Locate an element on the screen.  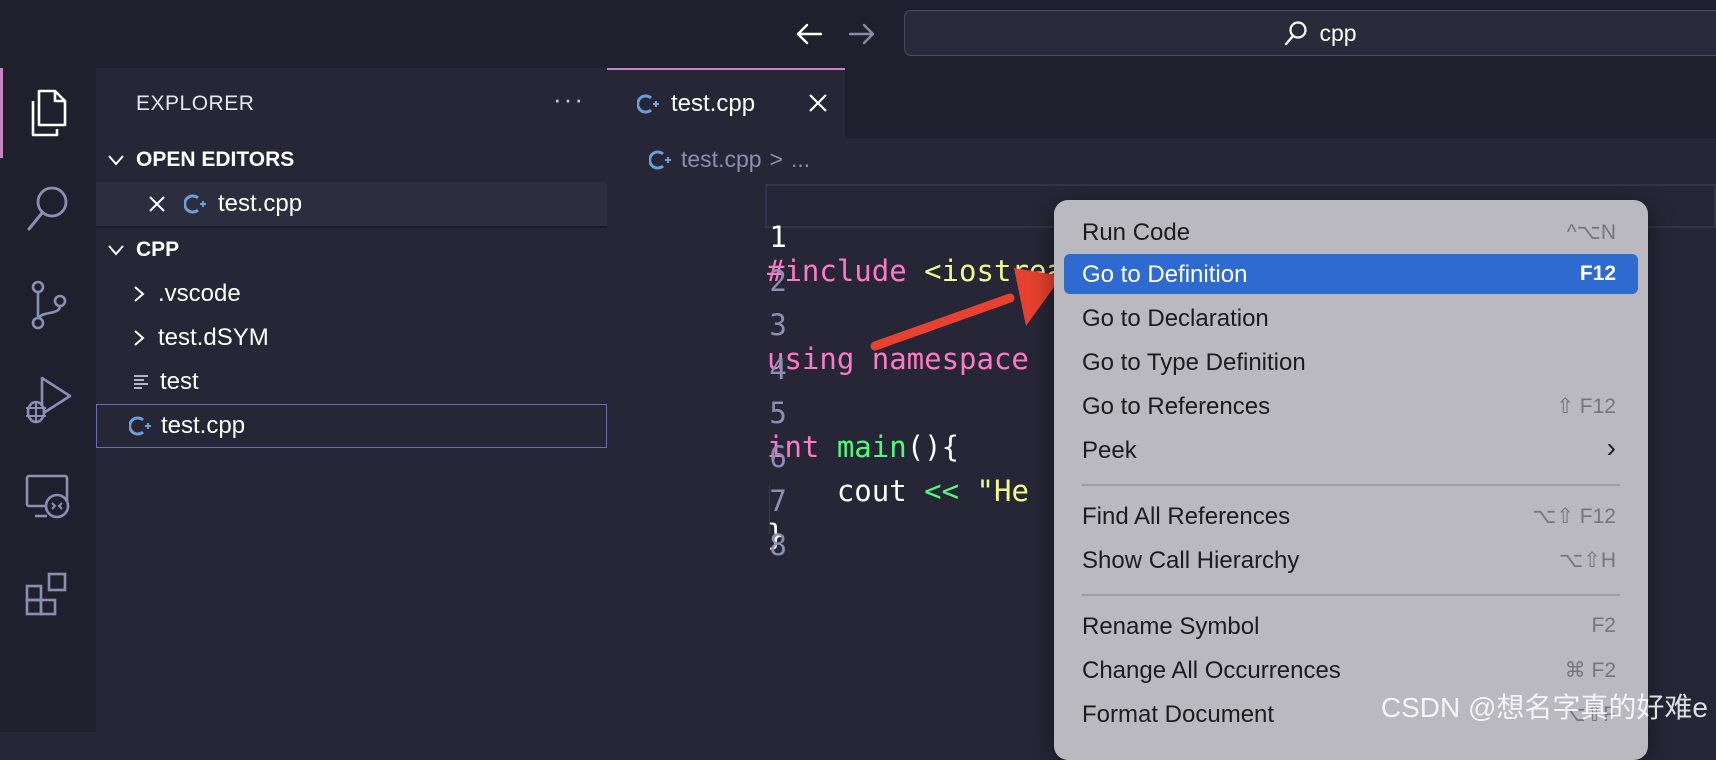
menu-item-run-code: Run Code ^⌥N is located at coordinates (1351, 232).